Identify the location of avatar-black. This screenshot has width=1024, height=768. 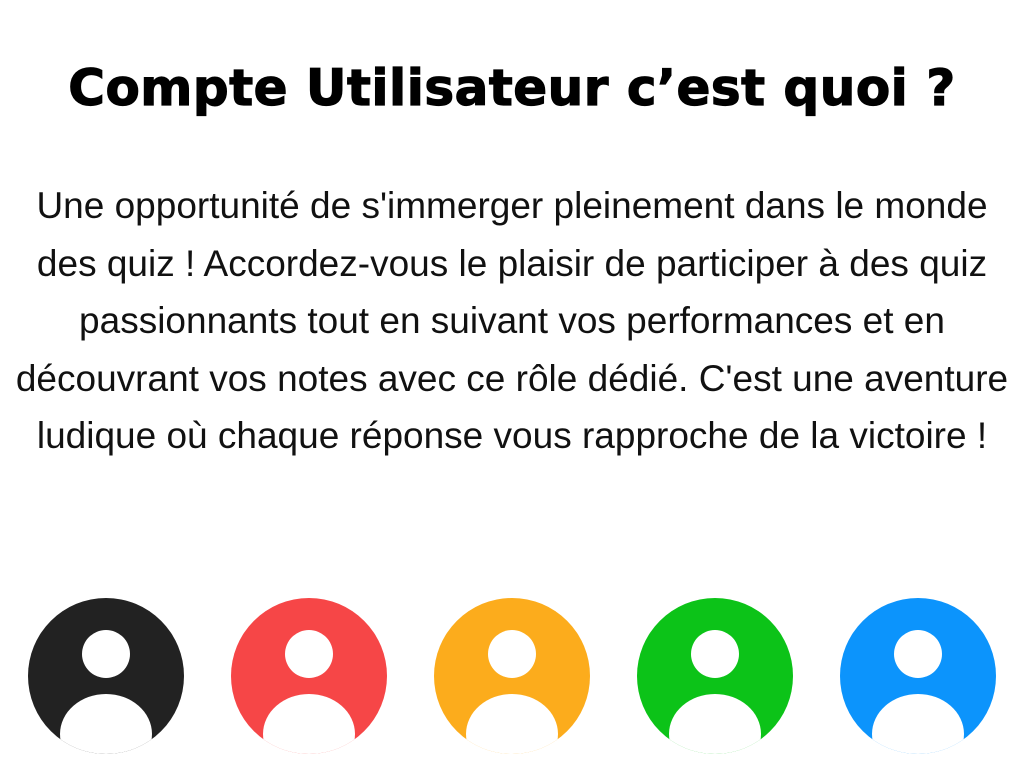
(106, 676).